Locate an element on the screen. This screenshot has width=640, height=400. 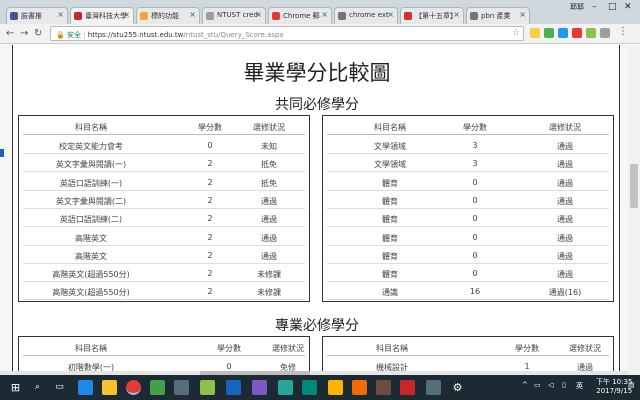
line-icon is located at coordinates (157, 387).